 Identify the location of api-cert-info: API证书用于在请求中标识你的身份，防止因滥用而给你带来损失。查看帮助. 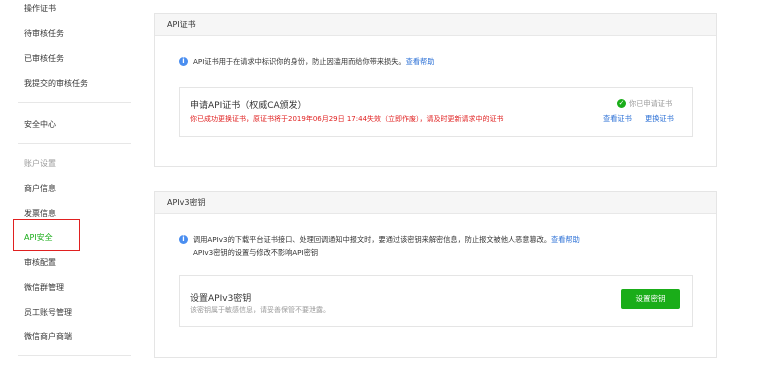
(313, 62).